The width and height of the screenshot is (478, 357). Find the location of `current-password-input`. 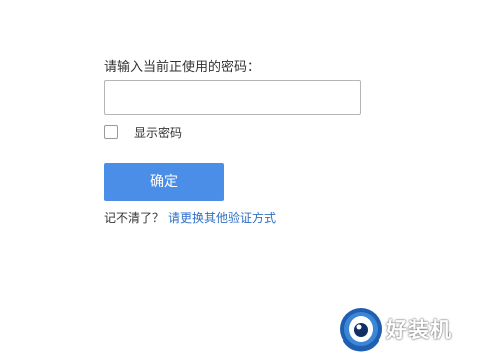

current-password-input is located at coordinates (232, 97).